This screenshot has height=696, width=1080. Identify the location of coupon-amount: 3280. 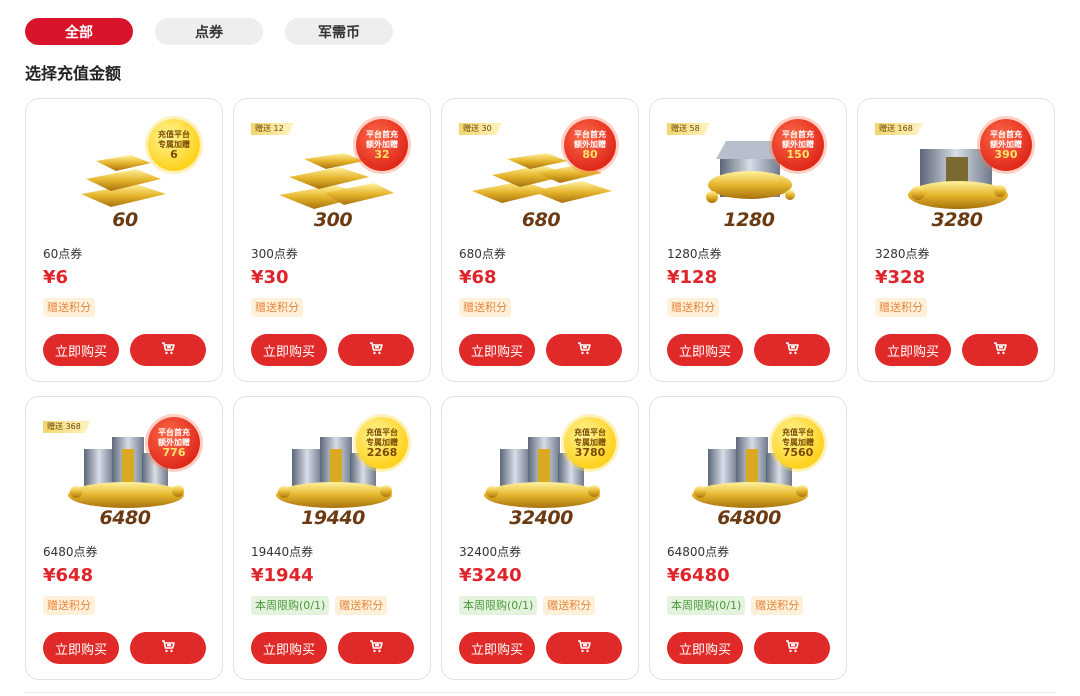
(957, 220).